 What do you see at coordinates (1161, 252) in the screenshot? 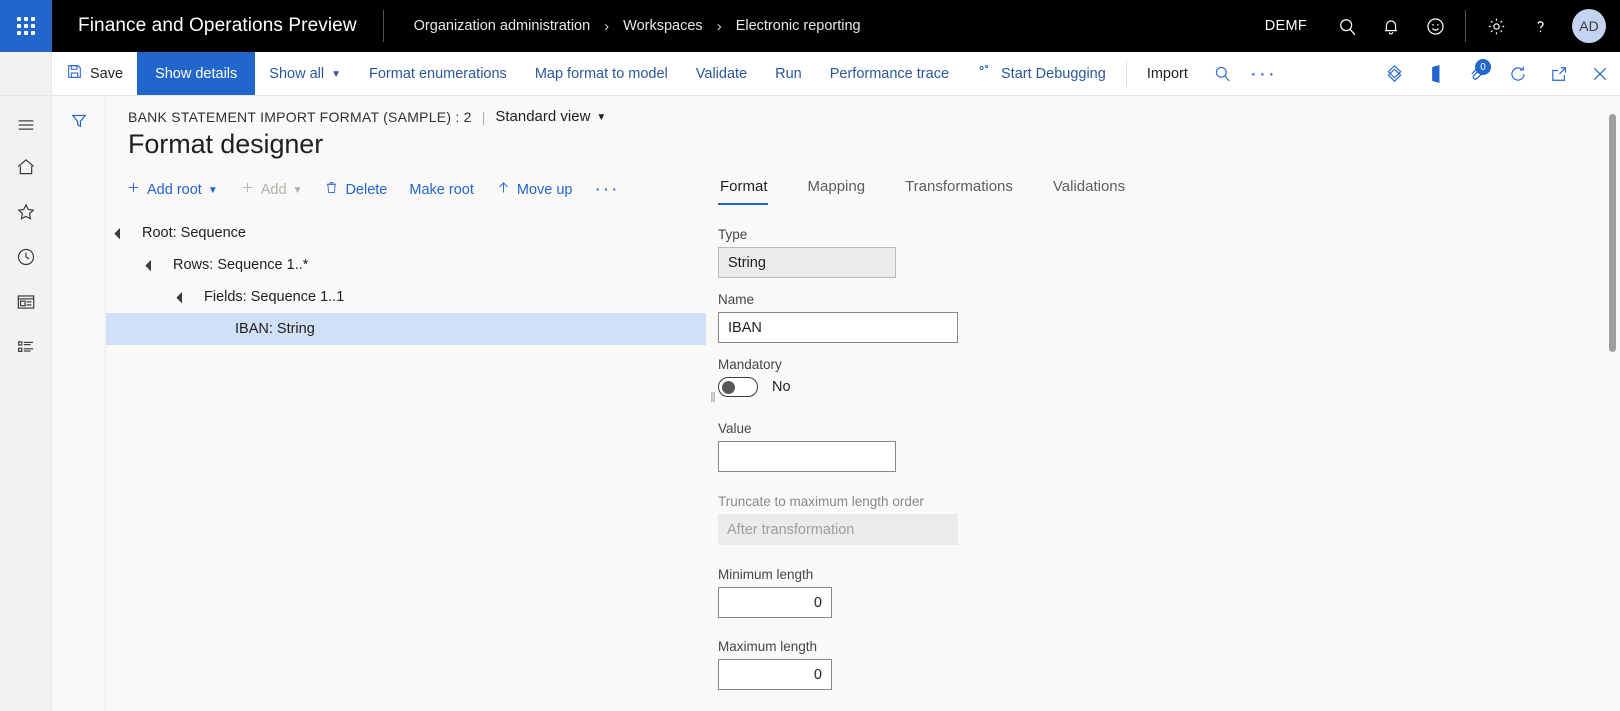
I see `field-type: Type String` at bounding box center [1161, 252].